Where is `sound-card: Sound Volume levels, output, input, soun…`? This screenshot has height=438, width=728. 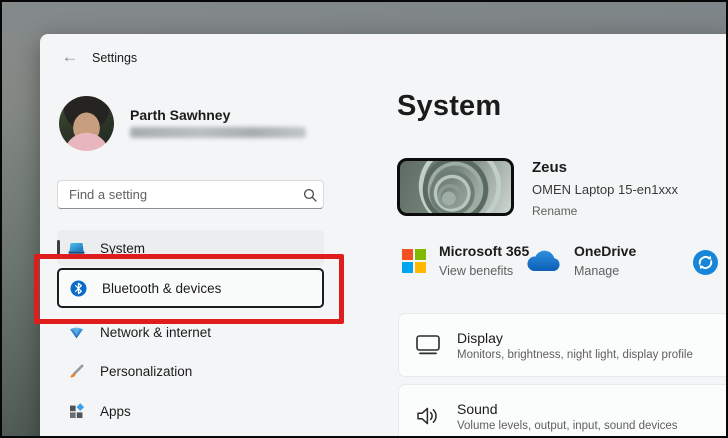 sound-card: Sound Volume levels, output, input, soun… is located at coordinates (562, 410).